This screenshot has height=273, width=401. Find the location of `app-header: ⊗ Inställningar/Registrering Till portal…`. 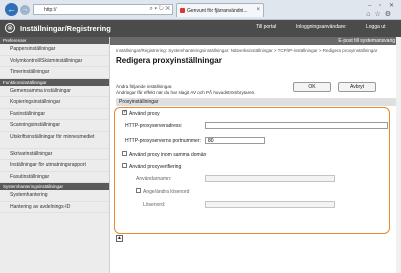

app-header: ⊗ Inställningar/Registrering Till portal… is located at coordinates (200, 28).